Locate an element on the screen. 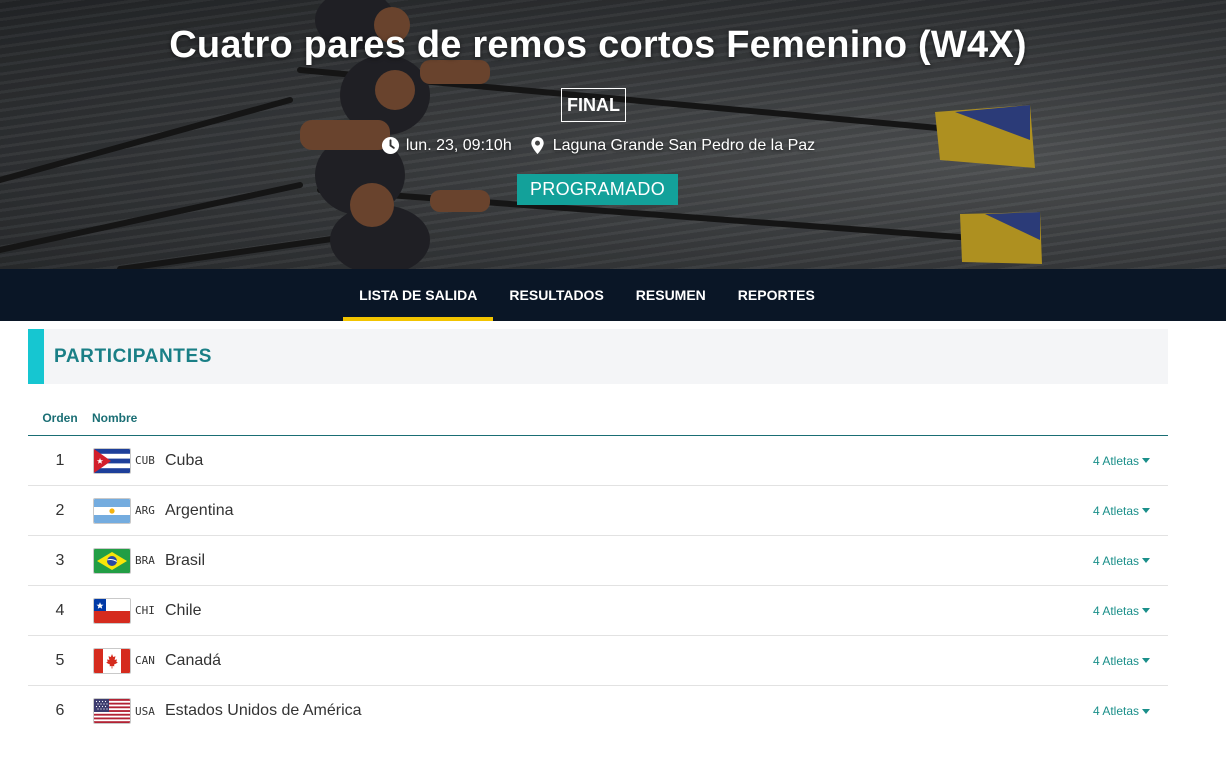 Image resolution: width=1226 pixels, height=767 pixels. table-row: 2 ARG Argentina 4 Atletas is located at coordinates (598, 511).